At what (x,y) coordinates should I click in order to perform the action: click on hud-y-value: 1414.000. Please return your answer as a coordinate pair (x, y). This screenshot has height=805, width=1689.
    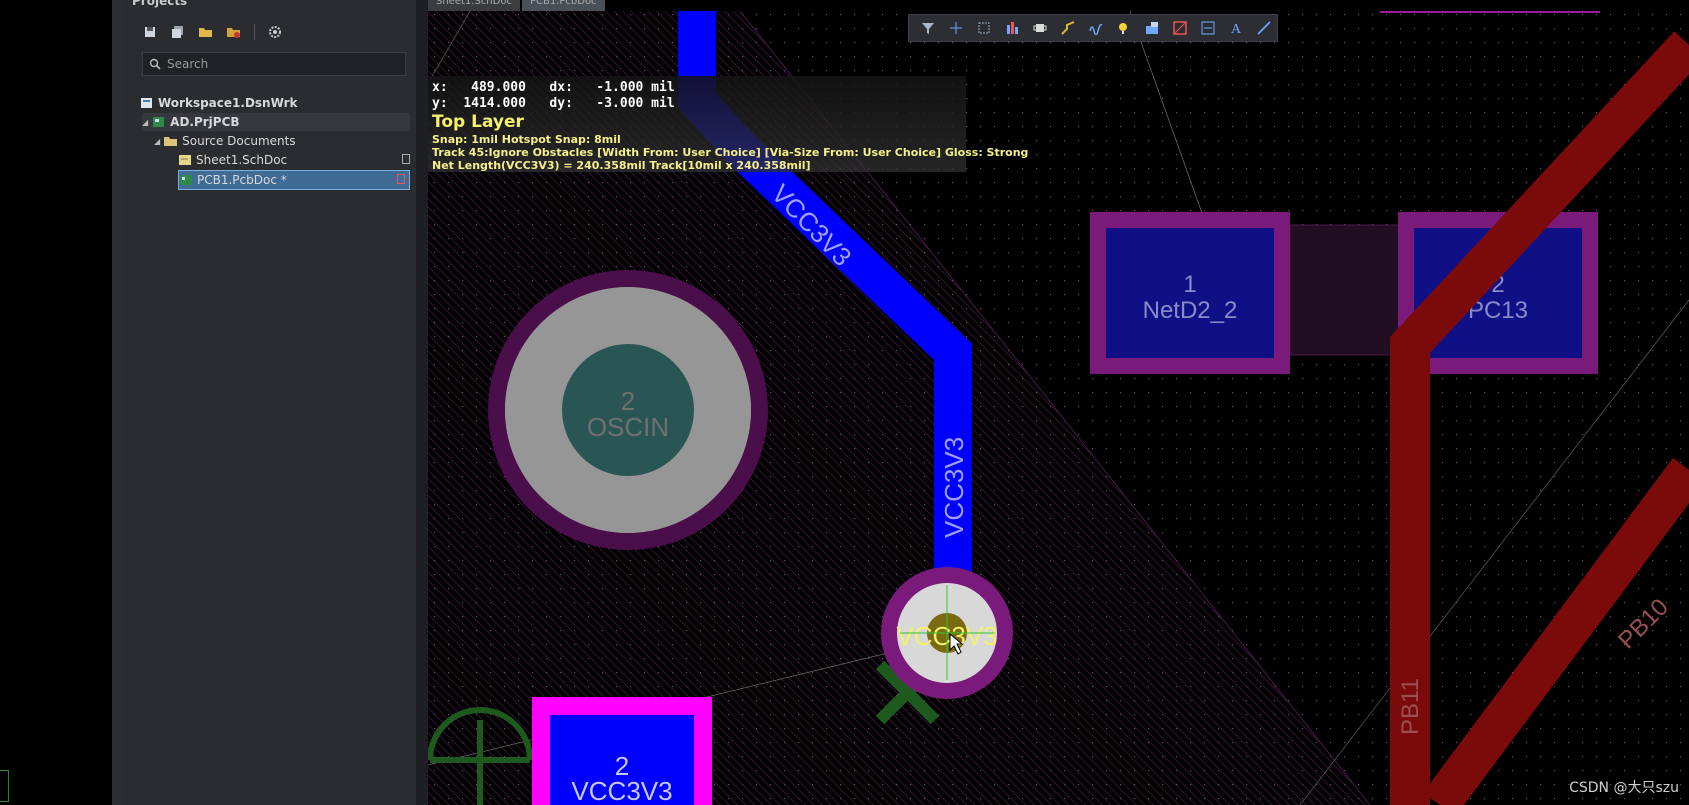
    Looking at the image, I should click on (494, 103).